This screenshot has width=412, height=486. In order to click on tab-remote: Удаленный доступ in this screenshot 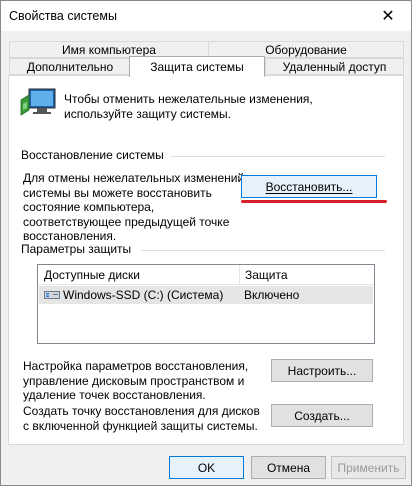, I will do `click(334, 66)`.